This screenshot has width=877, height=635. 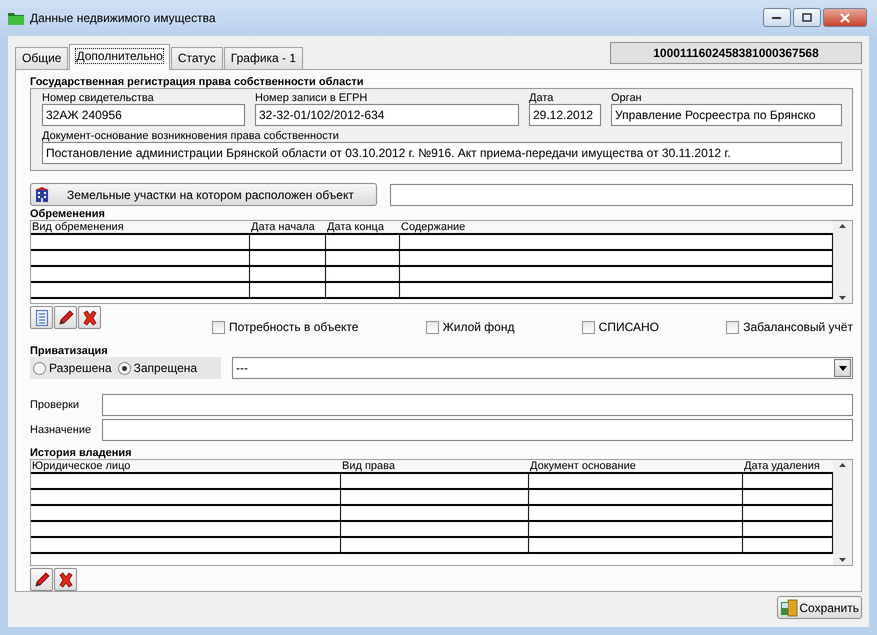 What do you see at coordinates (68, 214) in the screenshot?
I see `section-title: Обременения` at bounding box center [68, 214].